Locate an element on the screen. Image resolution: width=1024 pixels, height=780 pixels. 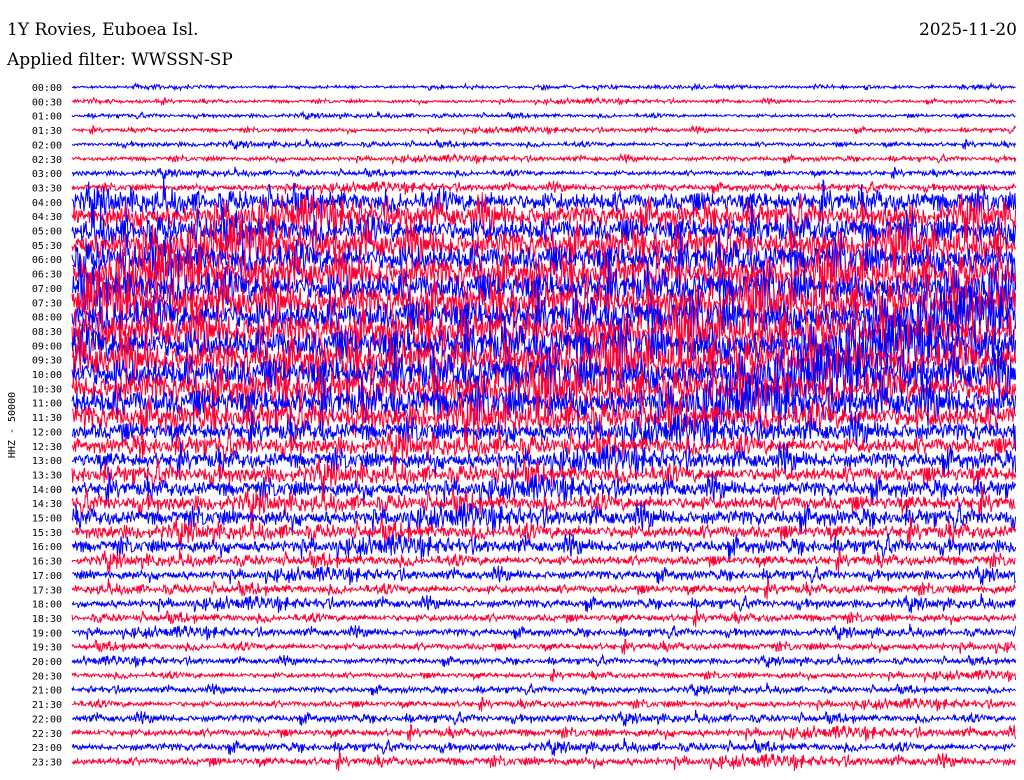
time-label: 09:30 is located at coordinates (47, 361).